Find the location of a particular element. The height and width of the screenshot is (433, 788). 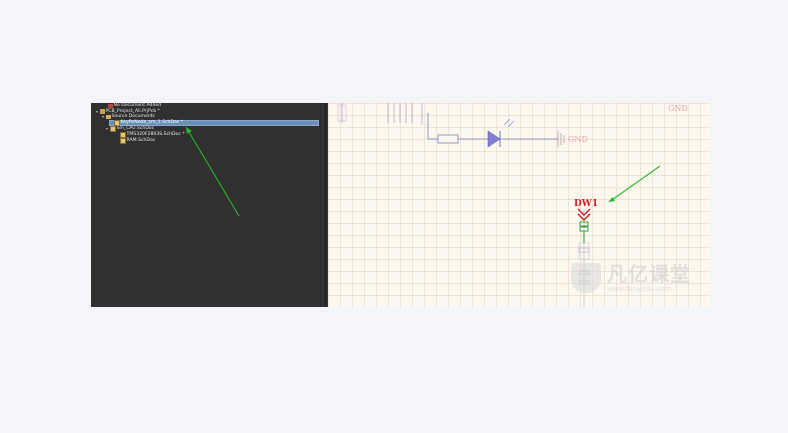

arrow-to-tree-item is located at coordinates (212, 171).